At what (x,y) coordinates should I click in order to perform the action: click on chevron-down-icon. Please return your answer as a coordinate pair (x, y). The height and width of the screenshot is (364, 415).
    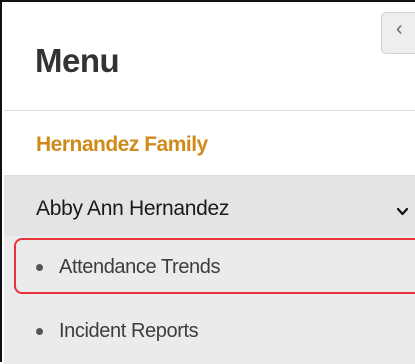
    Looking at the image, I should click on (402, 211).